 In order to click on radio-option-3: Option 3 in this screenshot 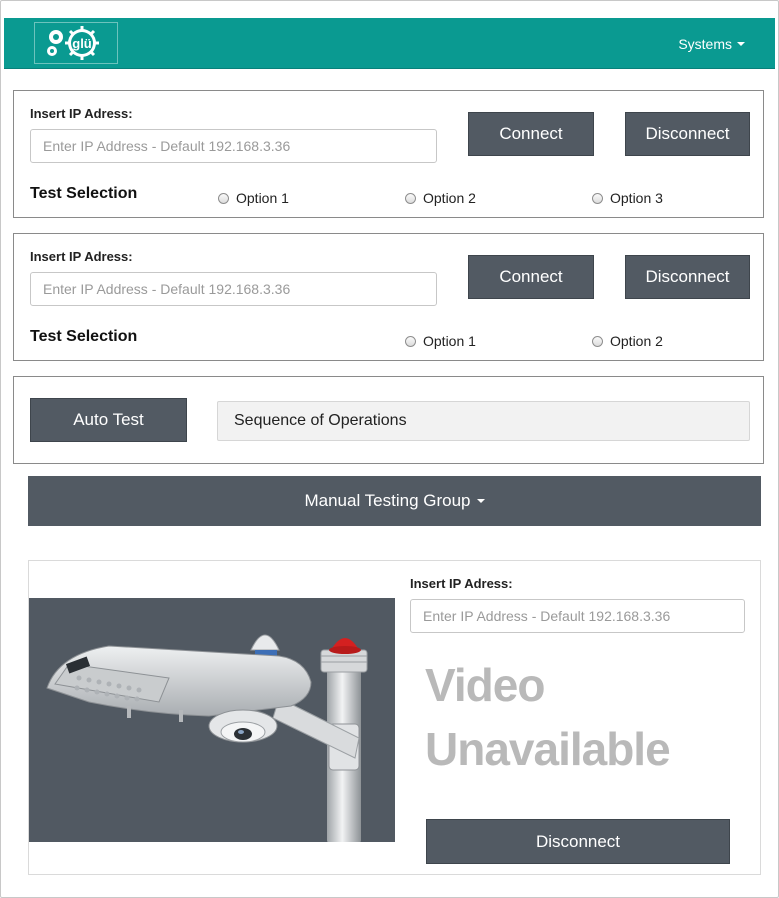, I will do `click(627, 198)`.